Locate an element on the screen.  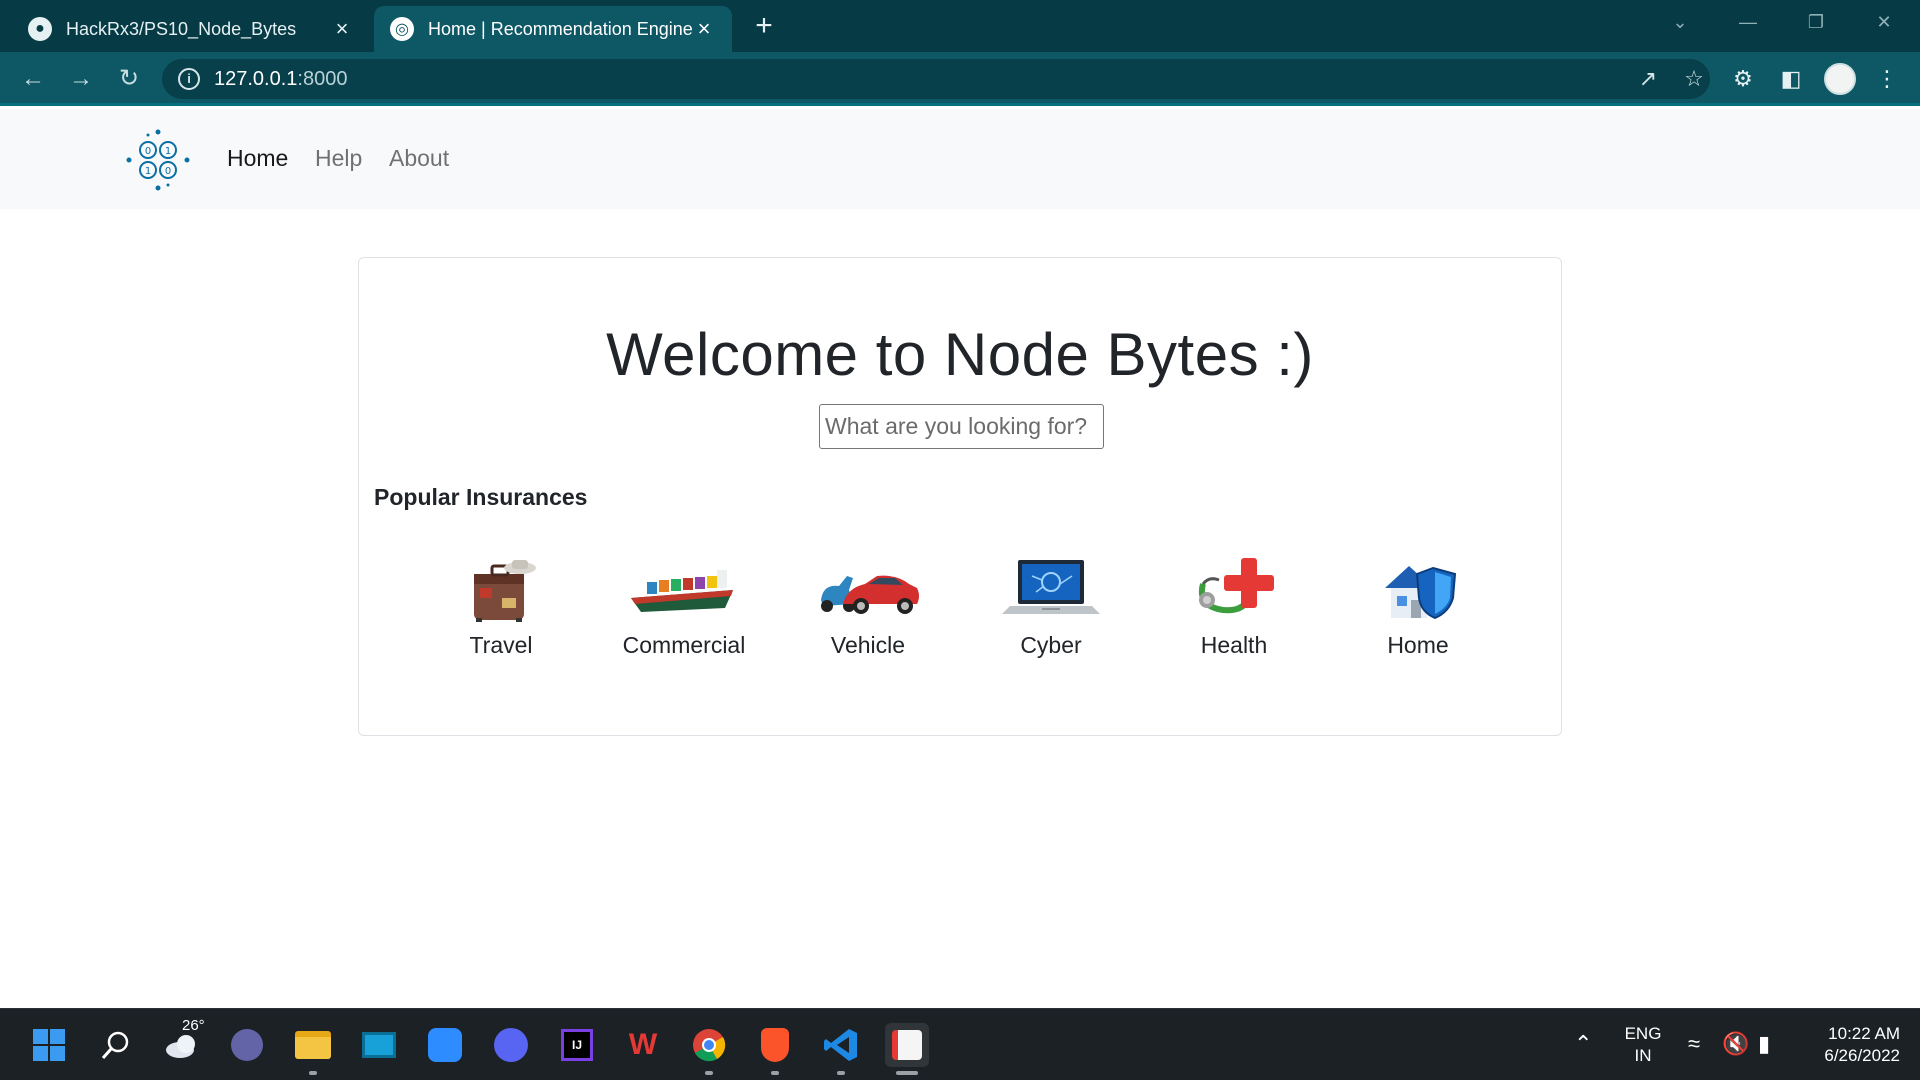
battery-icon: ▮ is located at coordinates (1764, 1044).